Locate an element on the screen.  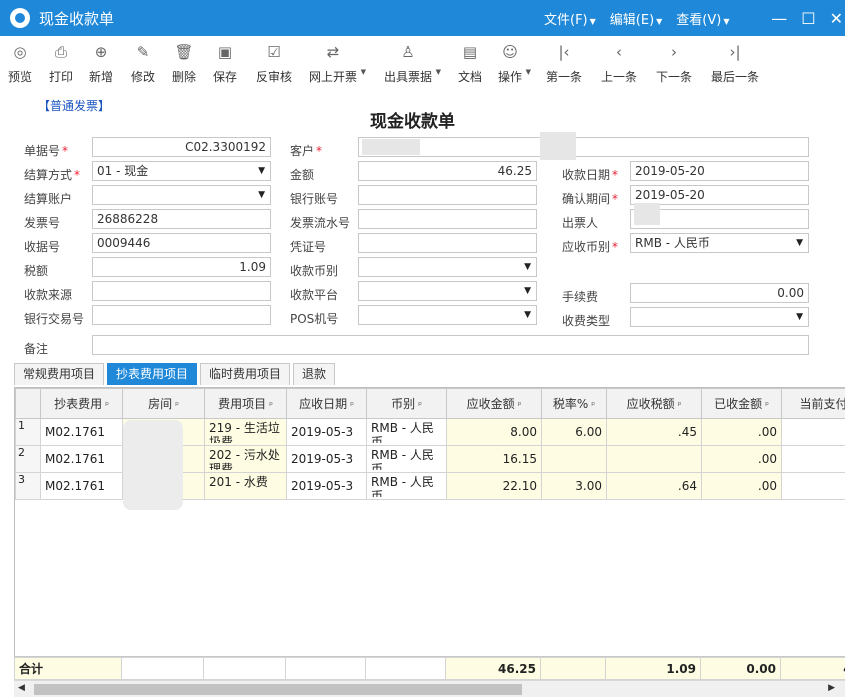
column-header: 应收日期 ᵖ is located at coordinates (326, 403).